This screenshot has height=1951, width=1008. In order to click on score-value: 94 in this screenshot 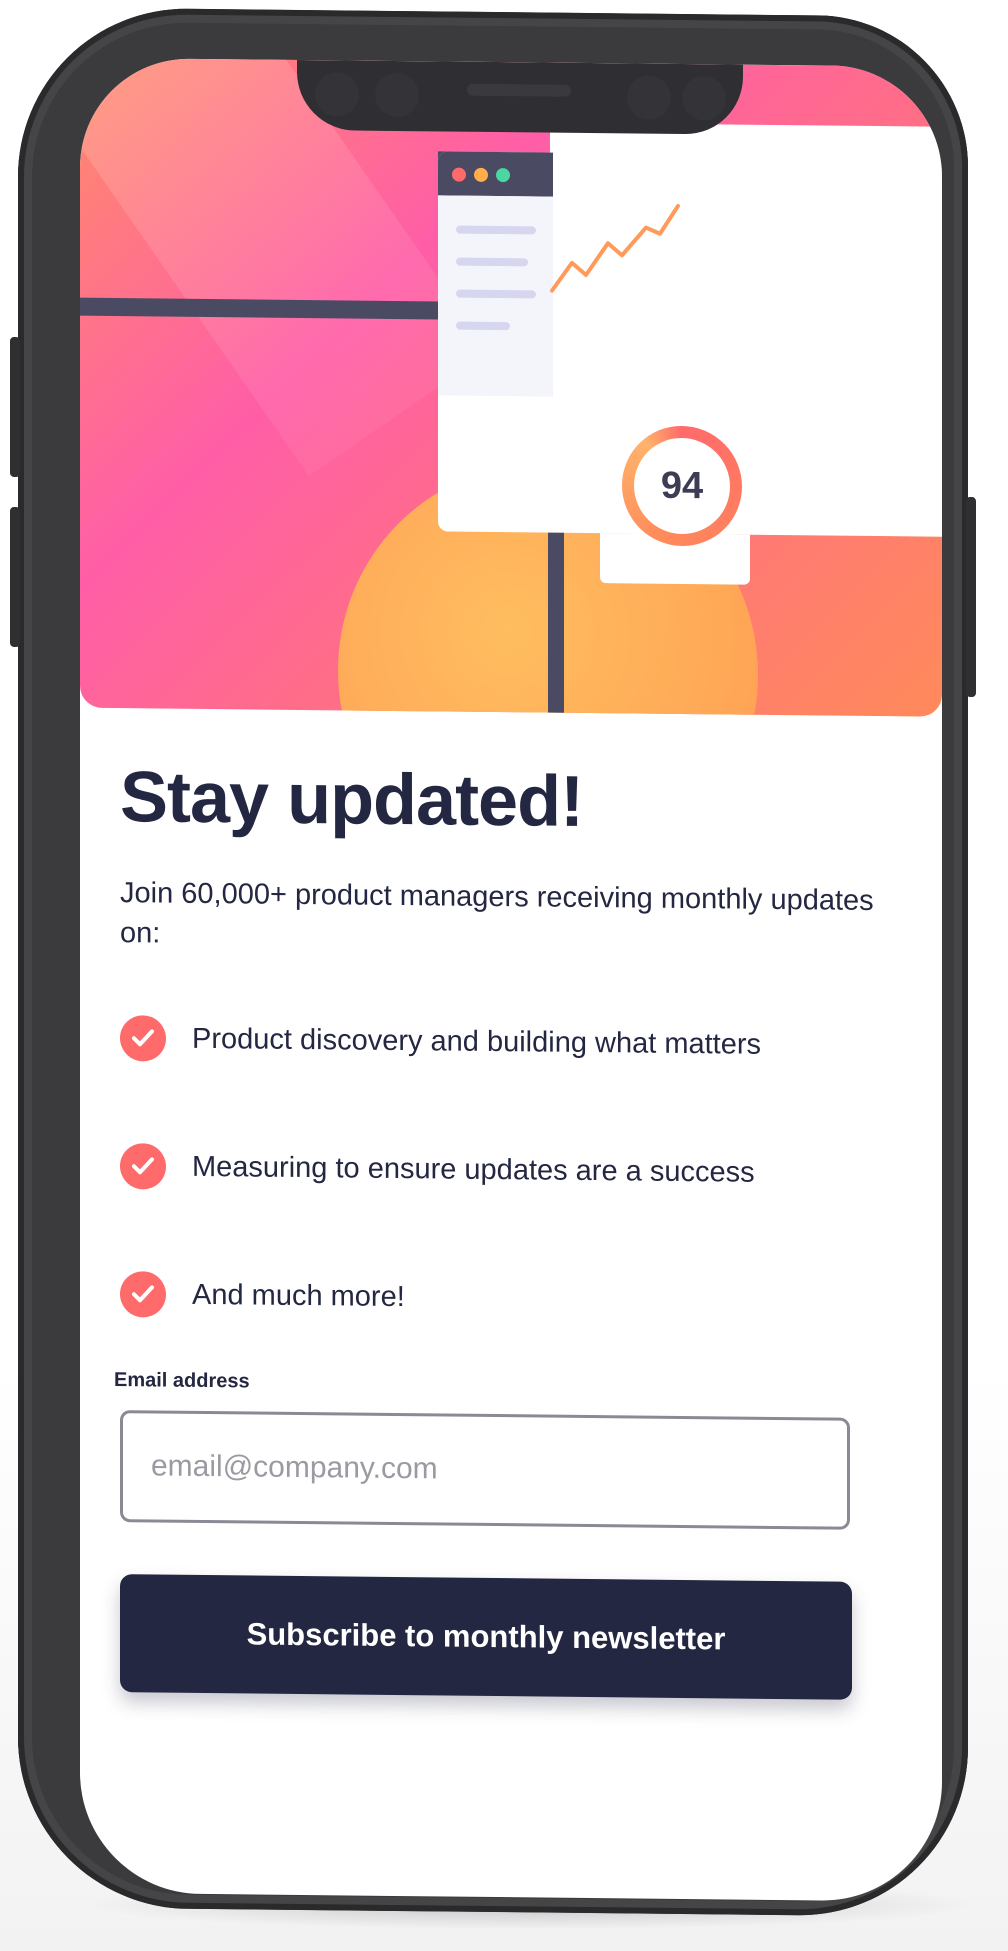, I will do `click(682, 486)`.